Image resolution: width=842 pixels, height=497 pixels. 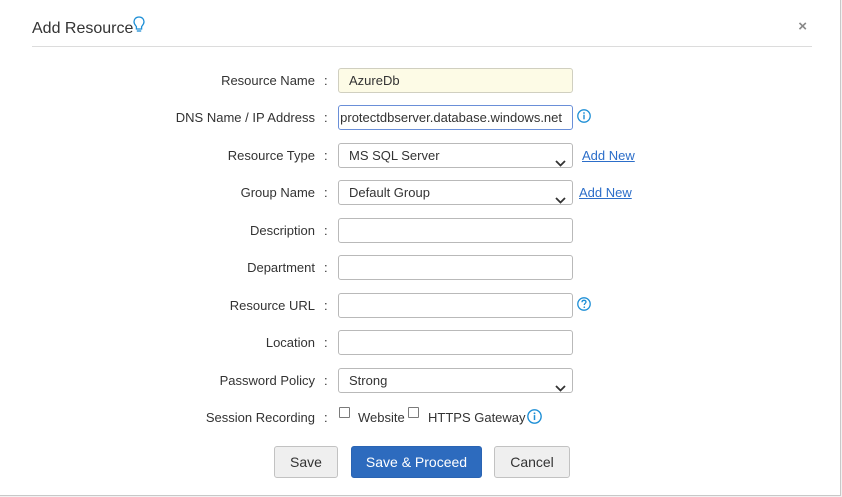 What do you see at coordinates (281, 267) in the screenshot?
I see `department-label: Department` at bounding box center [281, 267].